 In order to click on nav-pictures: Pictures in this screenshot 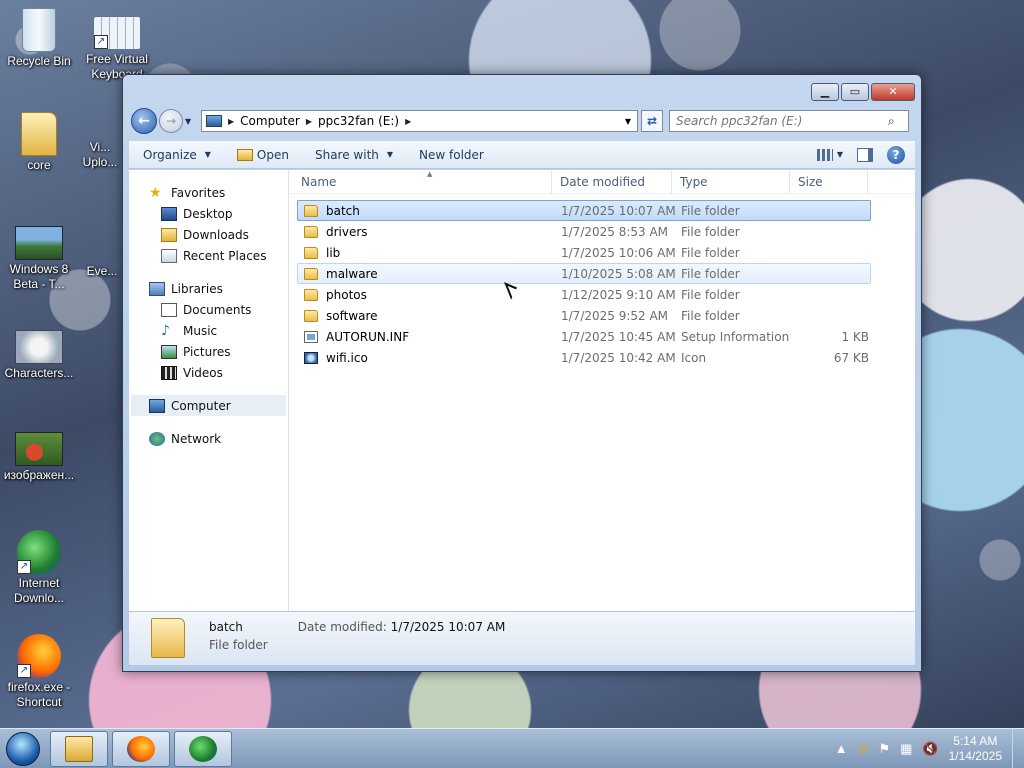, I will do `click(208, 351)`.